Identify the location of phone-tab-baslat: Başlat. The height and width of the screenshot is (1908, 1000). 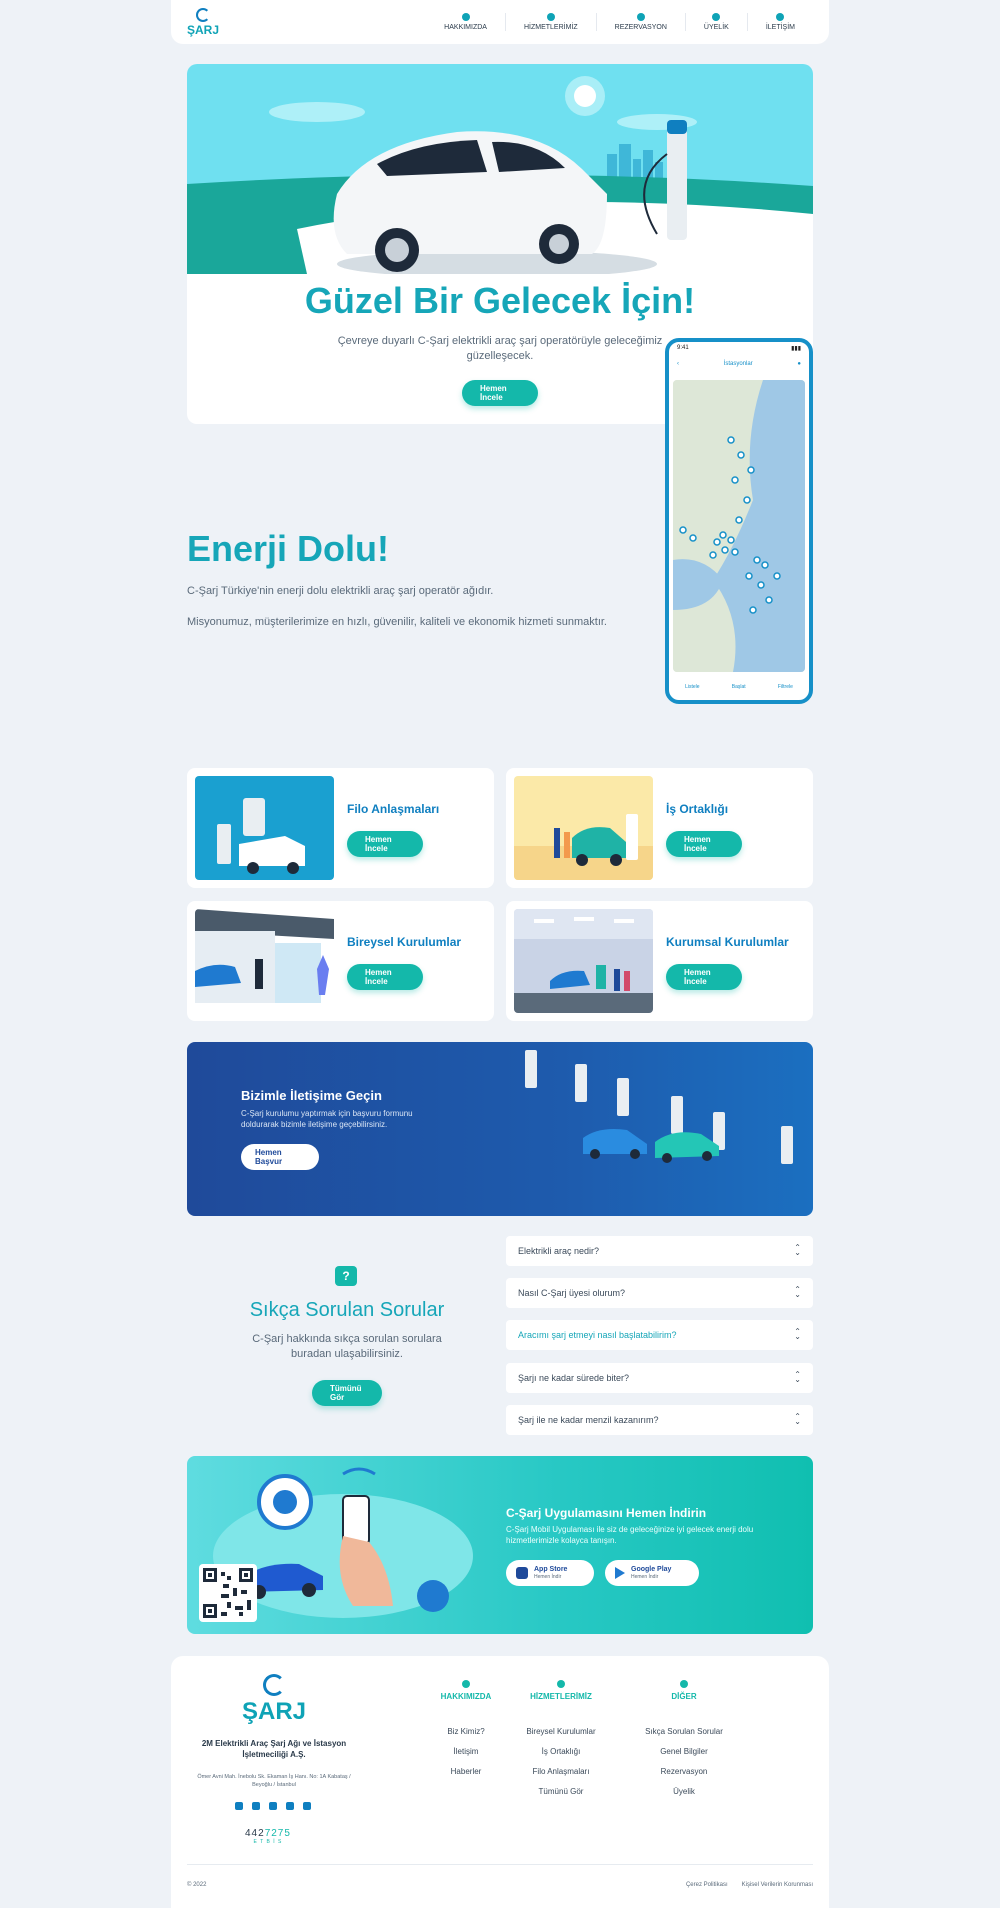
(739, 687).